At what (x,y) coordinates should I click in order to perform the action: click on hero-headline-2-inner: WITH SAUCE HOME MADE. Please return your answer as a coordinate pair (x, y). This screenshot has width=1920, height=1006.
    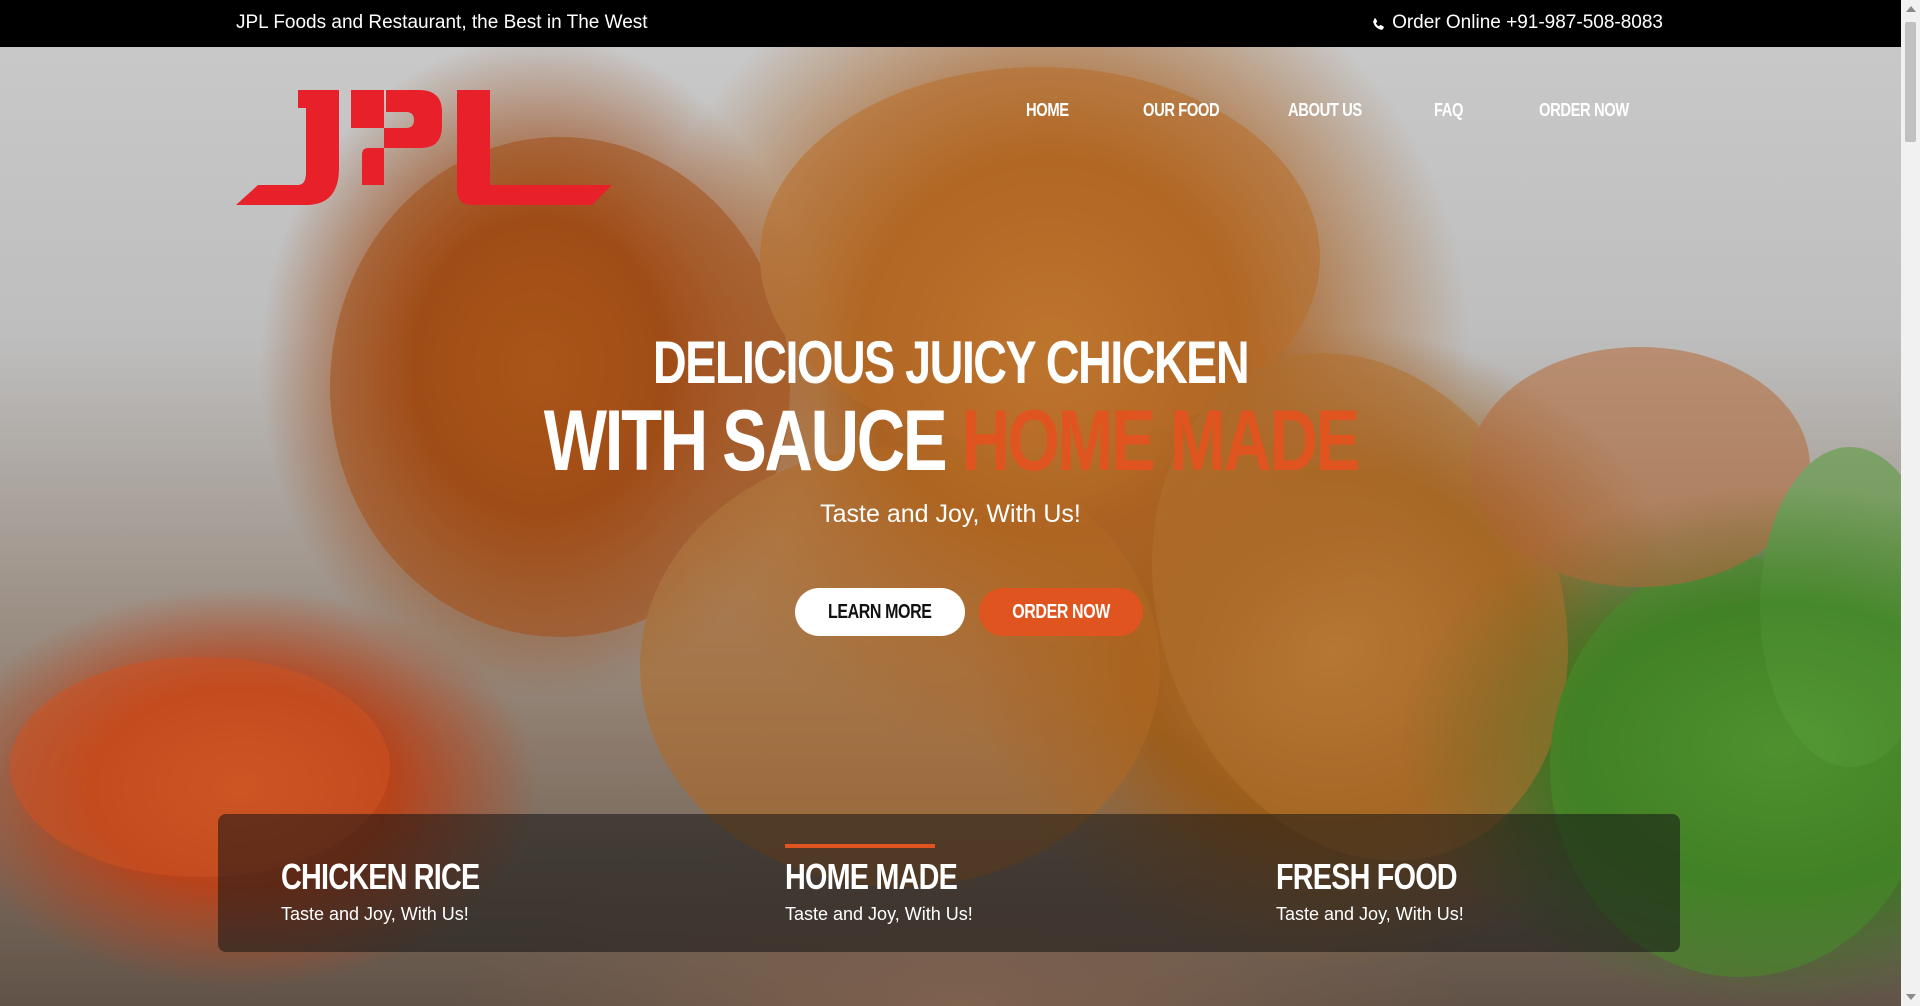
    Looking at the image, I should click on (951, 441).